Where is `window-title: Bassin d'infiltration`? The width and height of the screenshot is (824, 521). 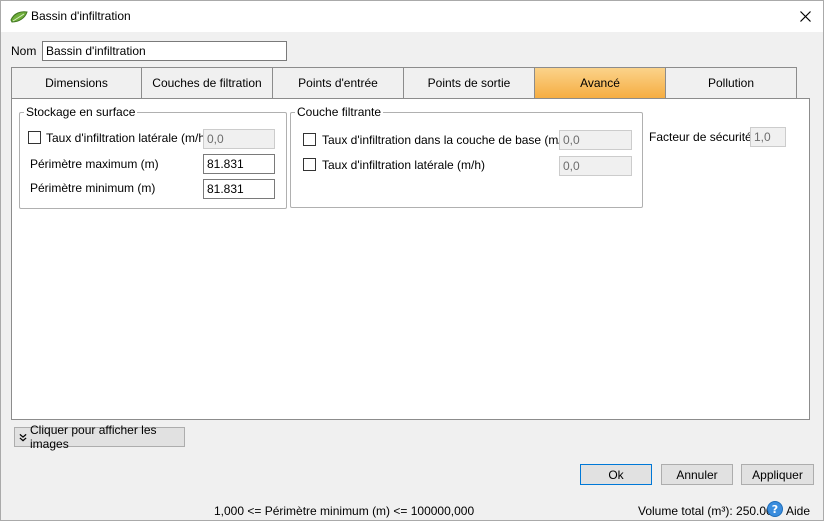
window-title: Bassin d'infiltration is located at coordinates (81, 16).